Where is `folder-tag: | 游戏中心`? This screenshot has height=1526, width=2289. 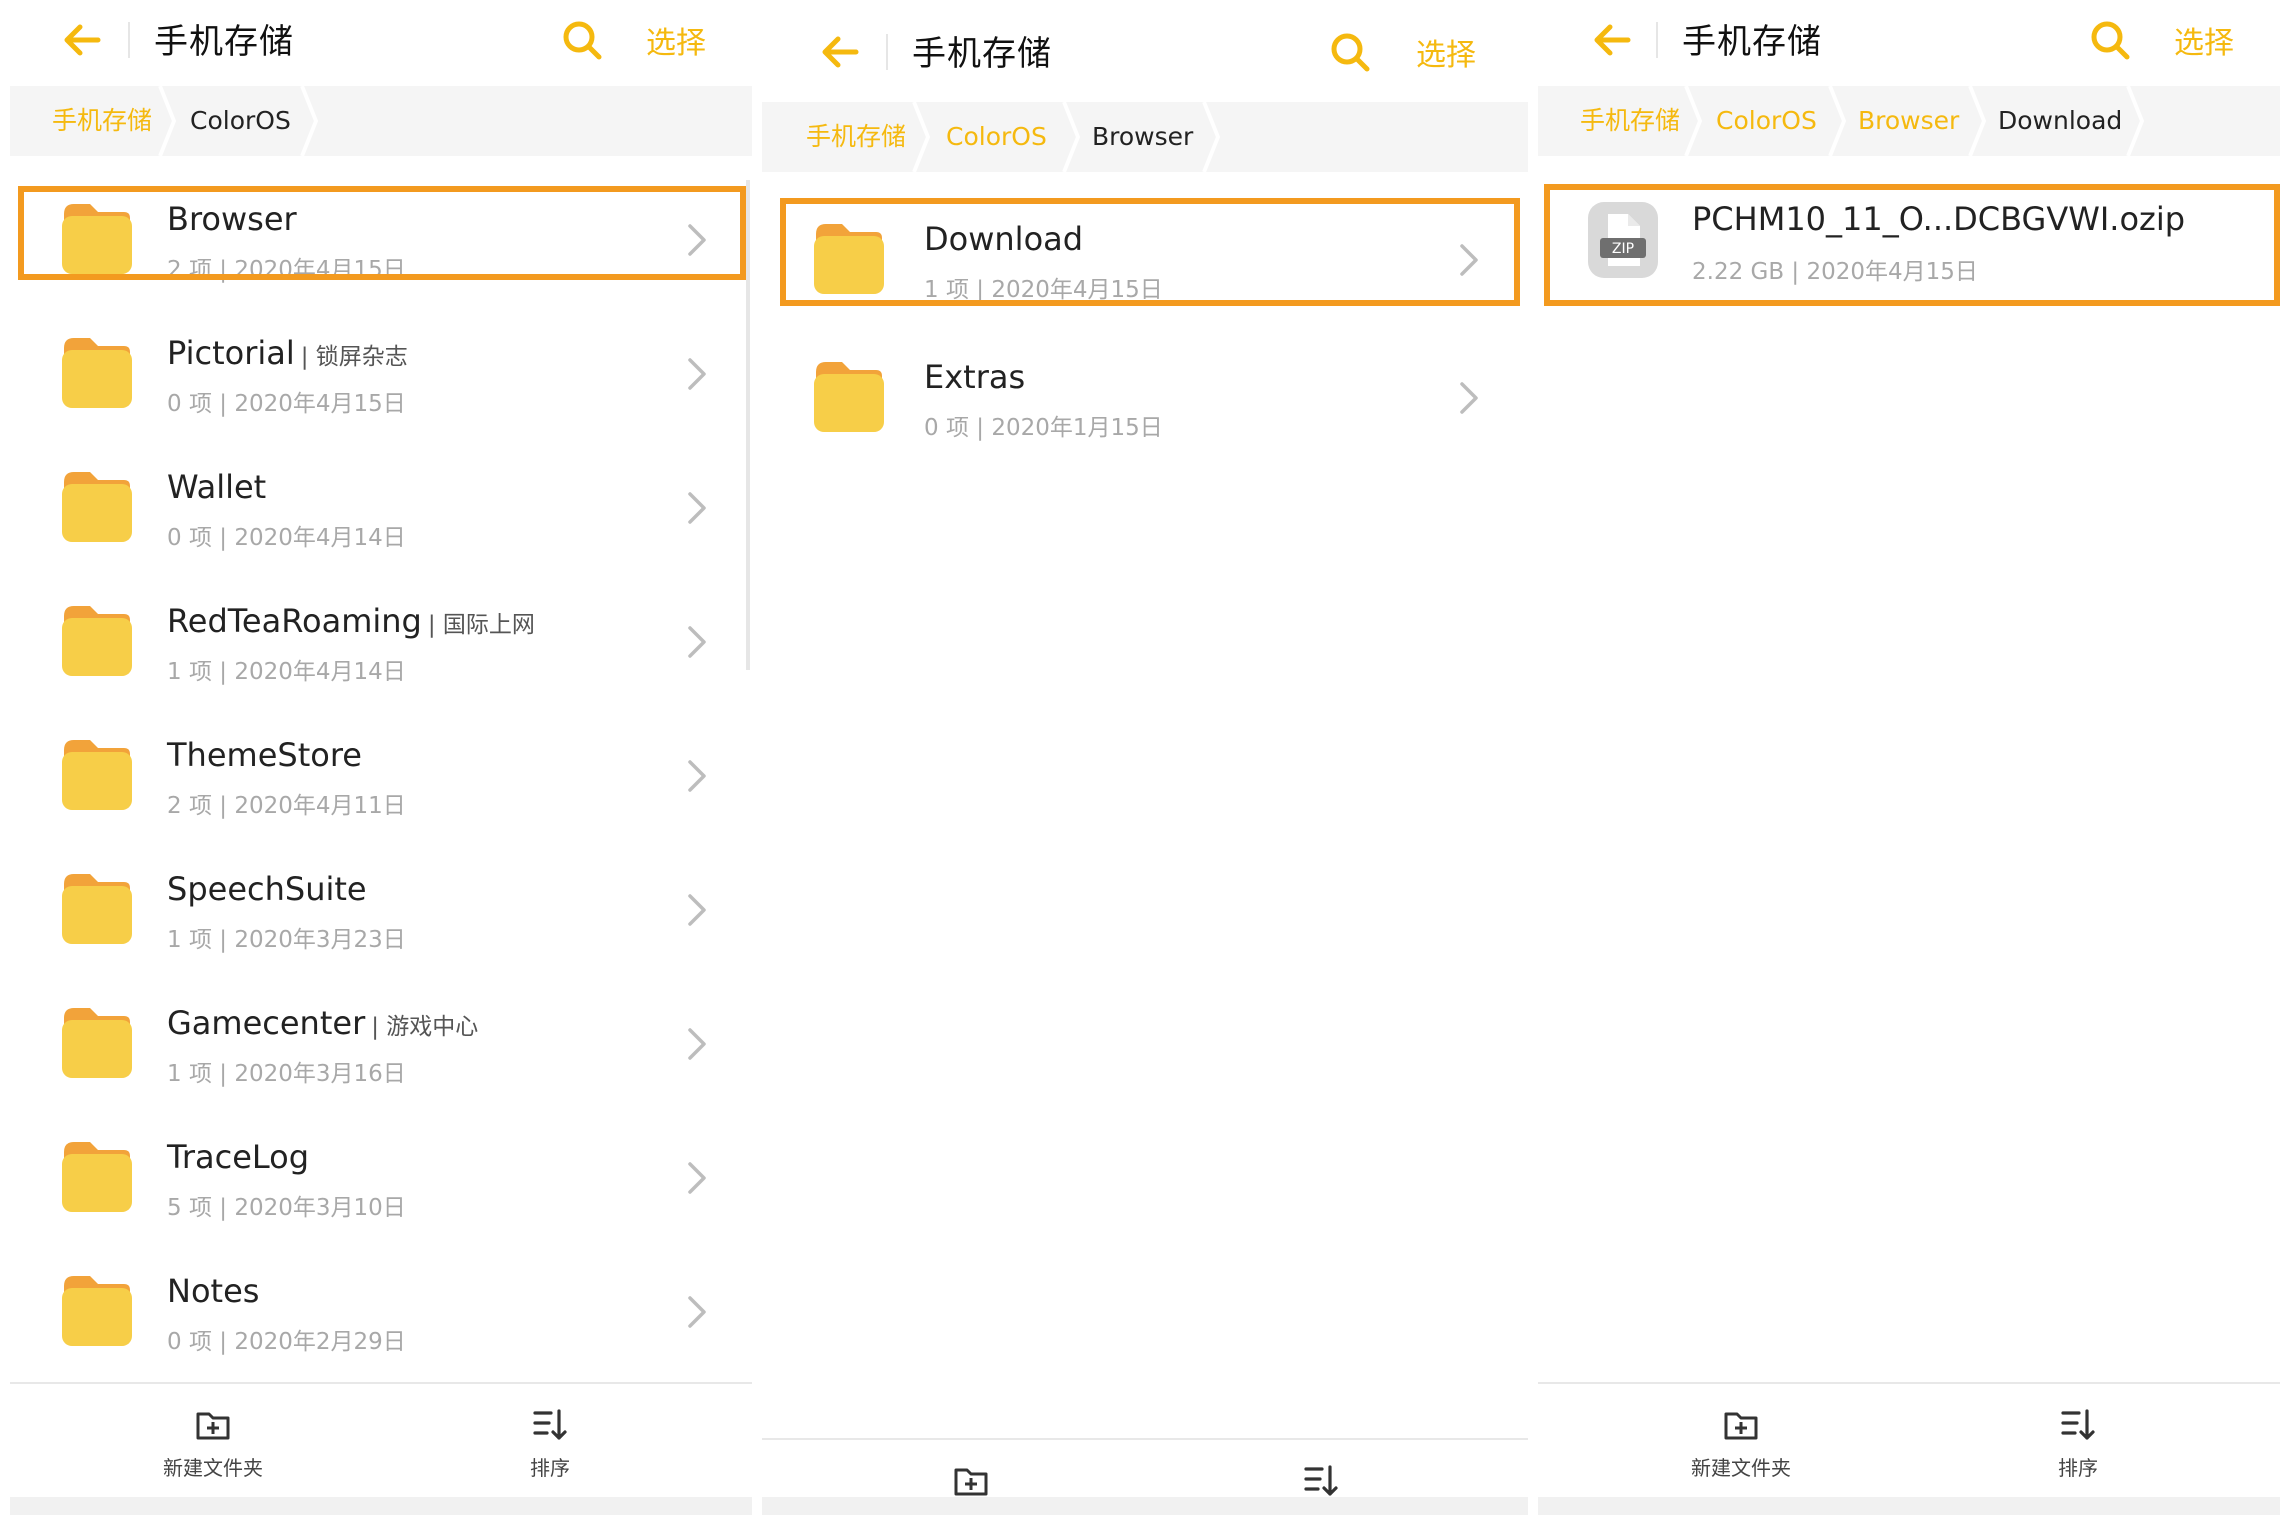 folder-tag: | 游戏中心 is located at coordinates (425, 1027).